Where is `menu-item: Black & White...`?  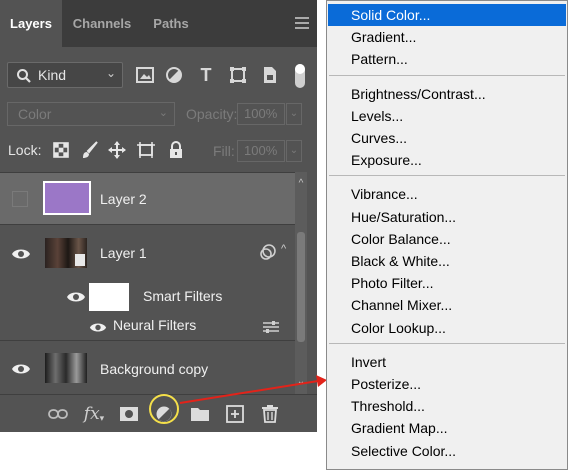 menu-item: Black & White... is located at coordinates (447, 261).